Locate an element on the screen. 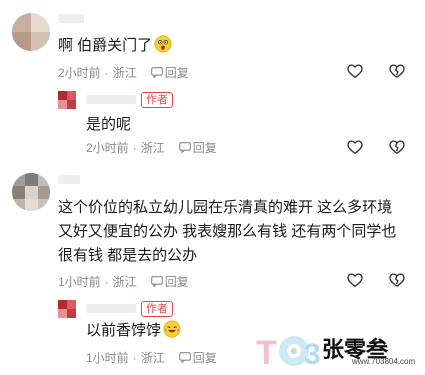 This screenshot has height=375, width=425. reply-meta: 1小时前 · 浙江 回复 is located at coordinates (151, 357).